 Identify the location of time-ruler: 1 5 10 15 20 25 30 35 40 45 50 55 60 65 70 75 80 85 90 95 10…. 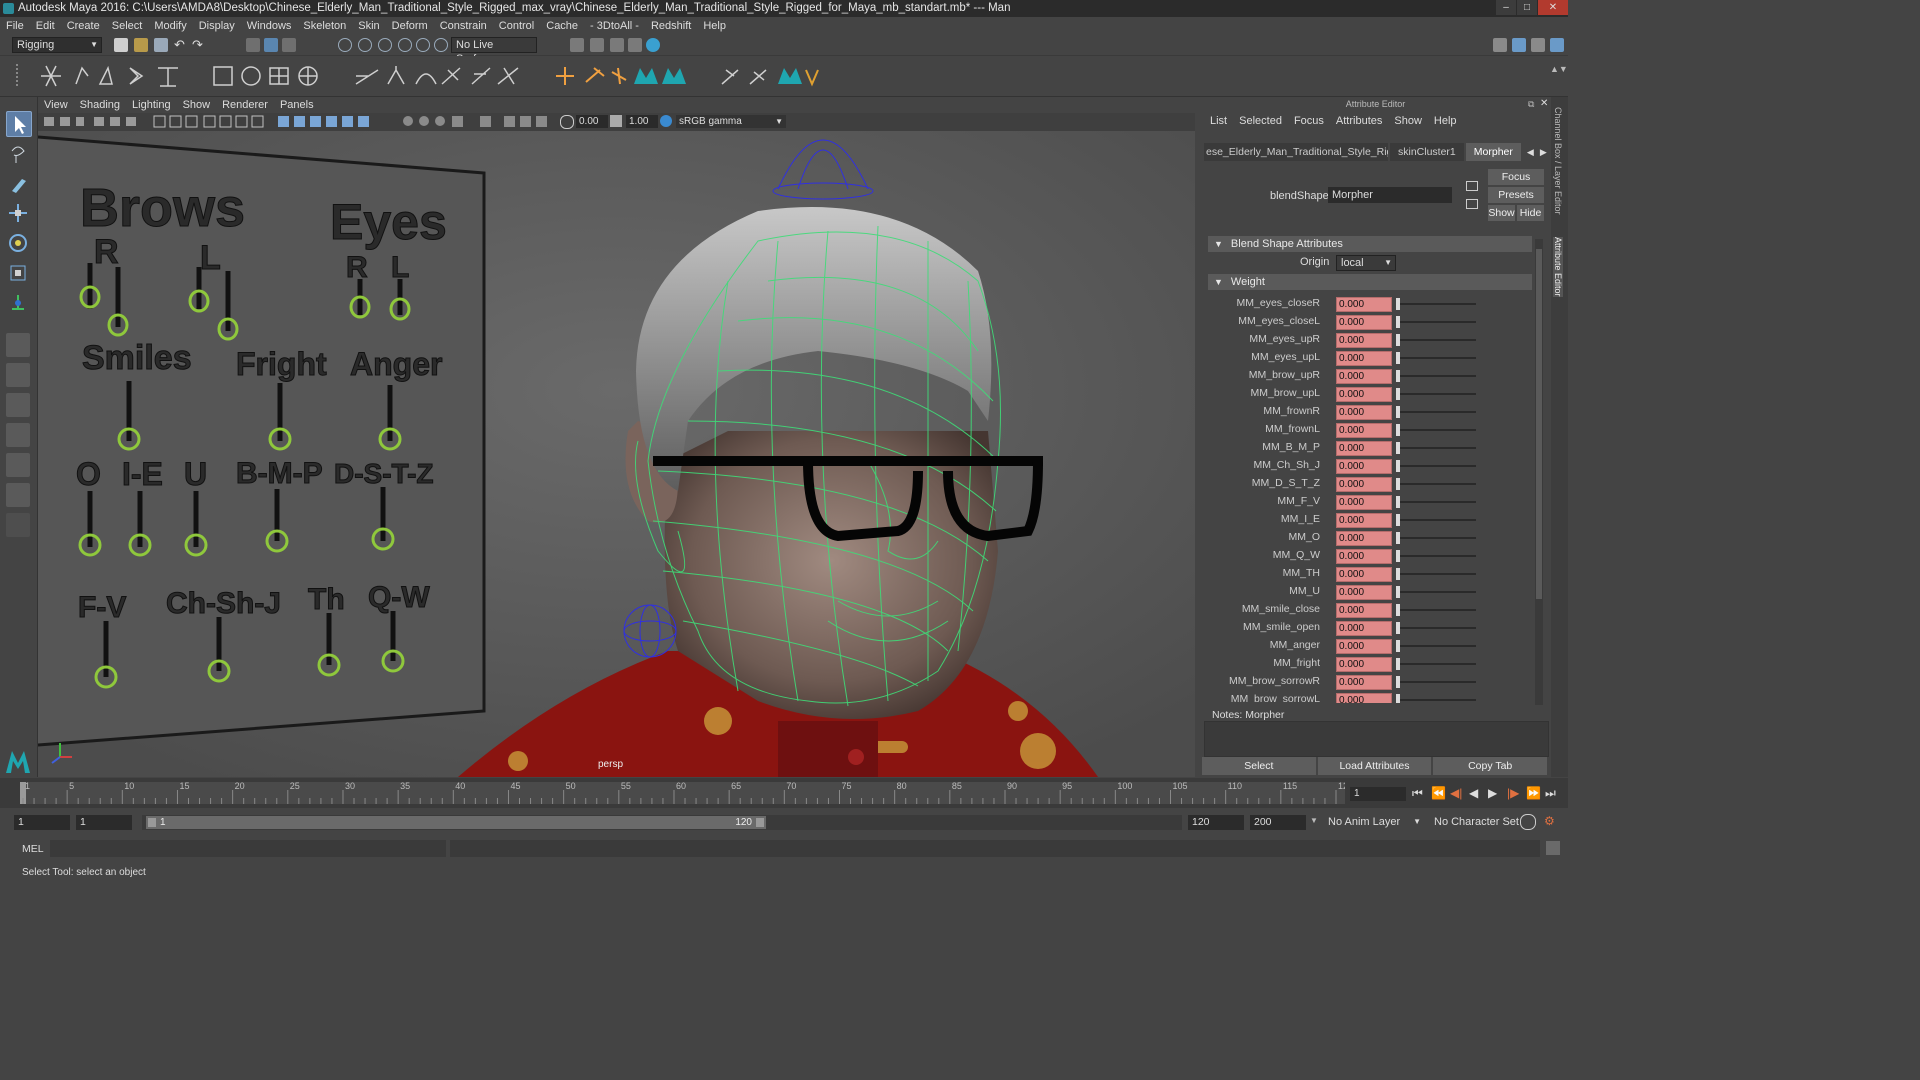
(672, 793).